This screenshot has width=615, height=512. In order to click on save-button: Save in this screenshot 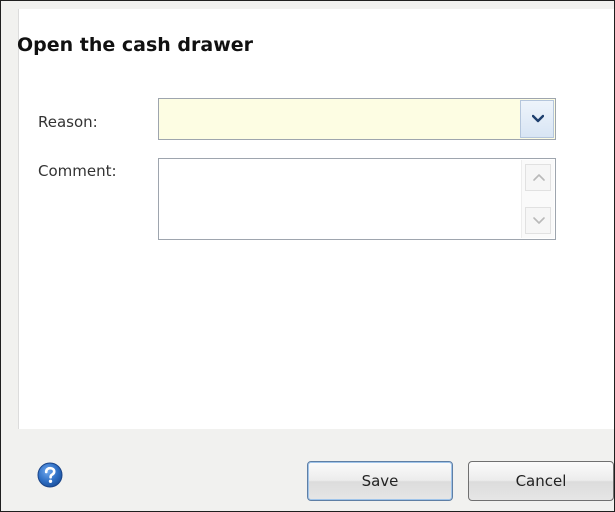, I will do `click(380, 481)`.